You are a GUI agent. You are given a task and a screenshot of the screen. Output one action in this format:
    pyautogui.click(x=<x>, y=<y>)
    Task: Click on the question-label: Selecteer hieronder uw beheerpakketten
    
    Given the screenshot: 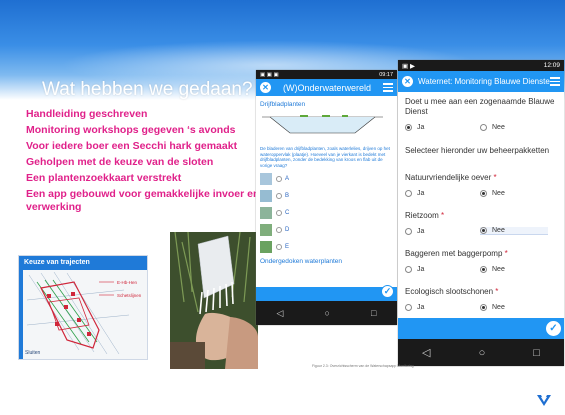 What is the action you would take?
    pyautogui.click(x=477, y=150)
    